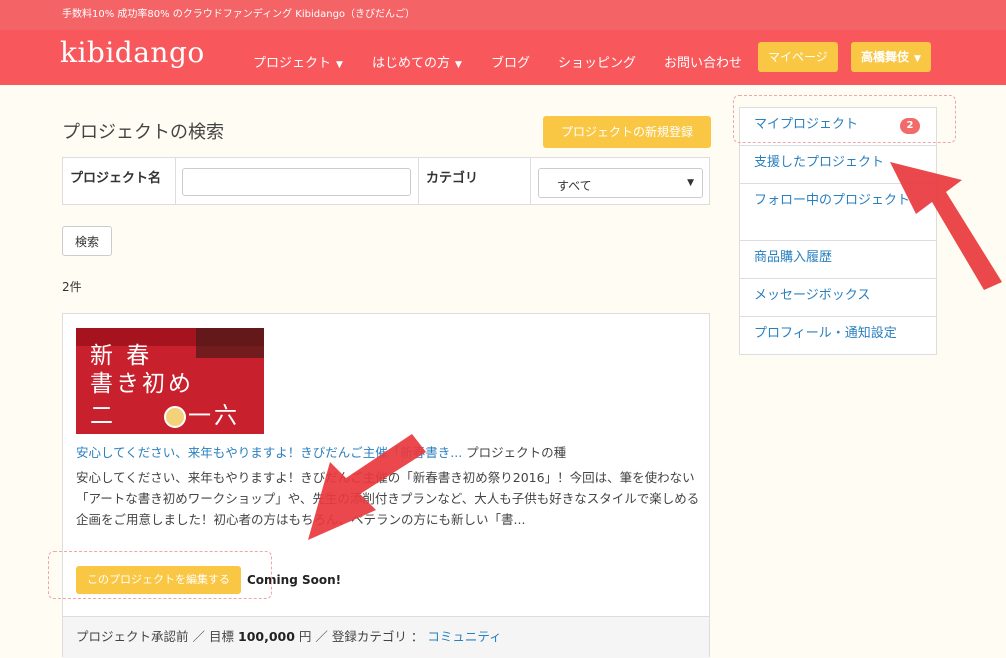 The height and width of the screenshot is (658, 1006). I want to click on project-thumbnail: 新 春 書き初め 二 一六, so click(170, 381).